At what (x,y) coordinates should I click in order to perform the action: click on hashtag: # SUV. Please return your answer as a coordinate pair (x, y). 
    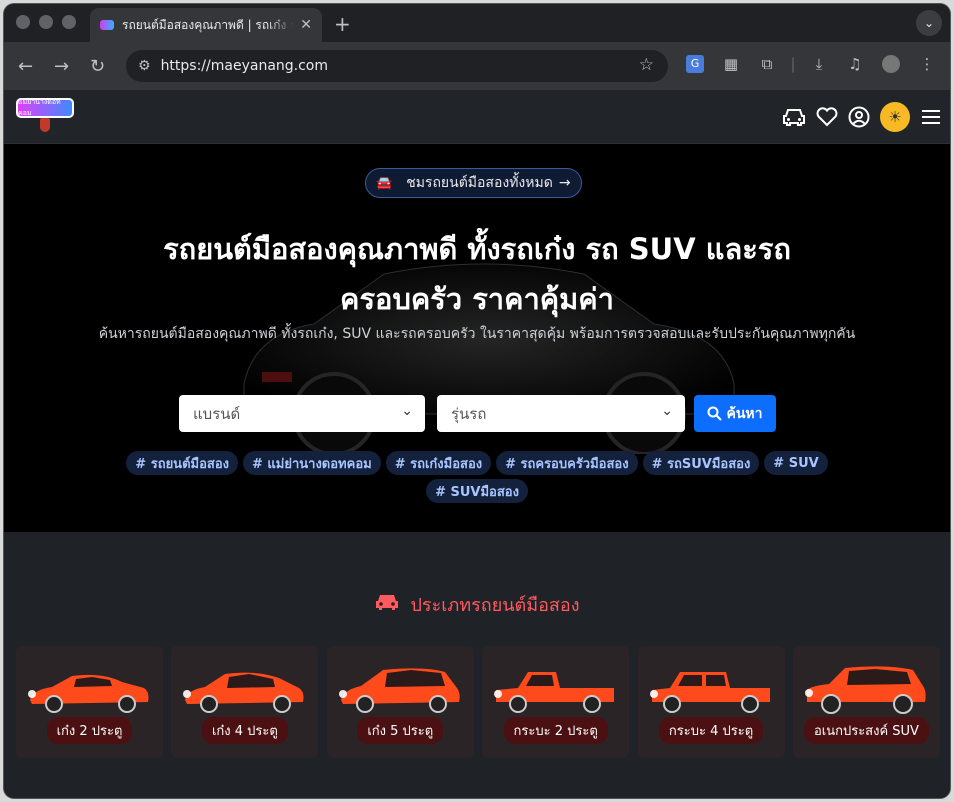
    Looking at the image, I should click on (796, 463).